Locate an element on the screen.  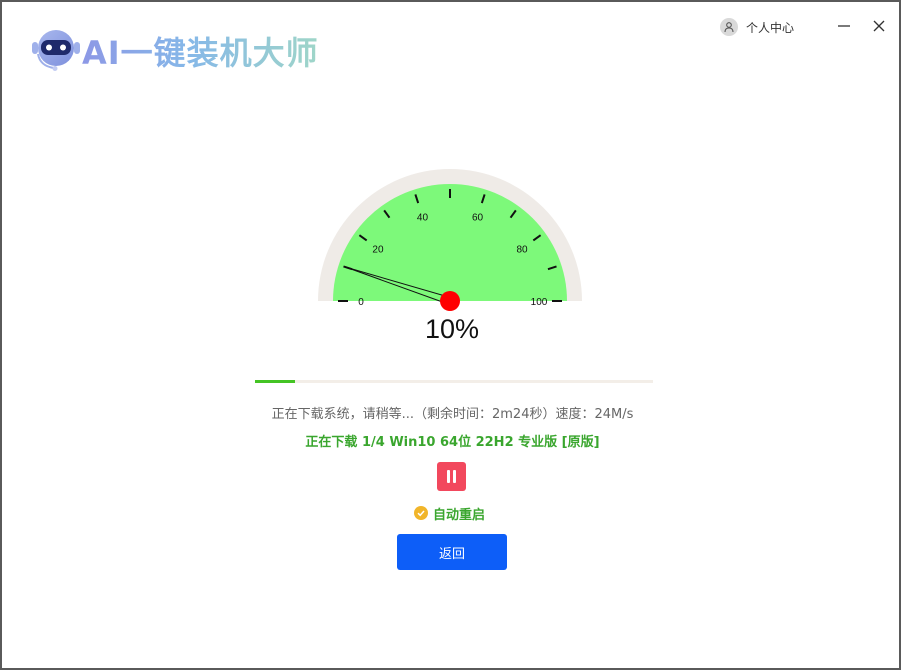
close-icon is located at coordinates (879, 26).